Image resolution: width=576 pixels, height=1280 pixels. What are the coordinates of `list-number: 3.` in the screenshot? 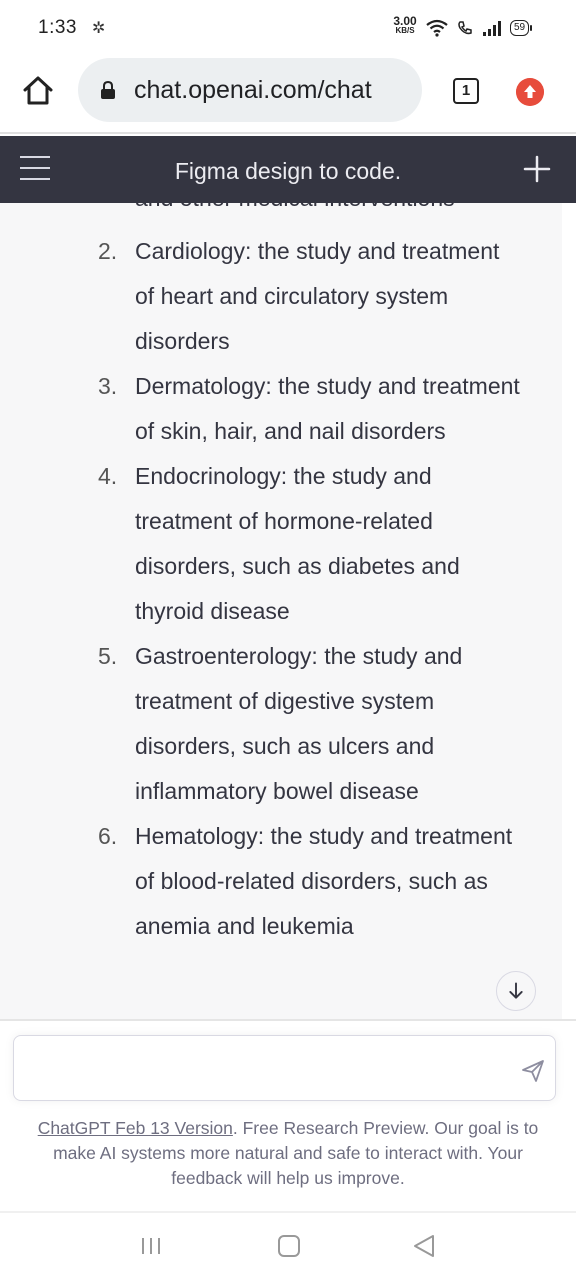 It's located at (108, 386).